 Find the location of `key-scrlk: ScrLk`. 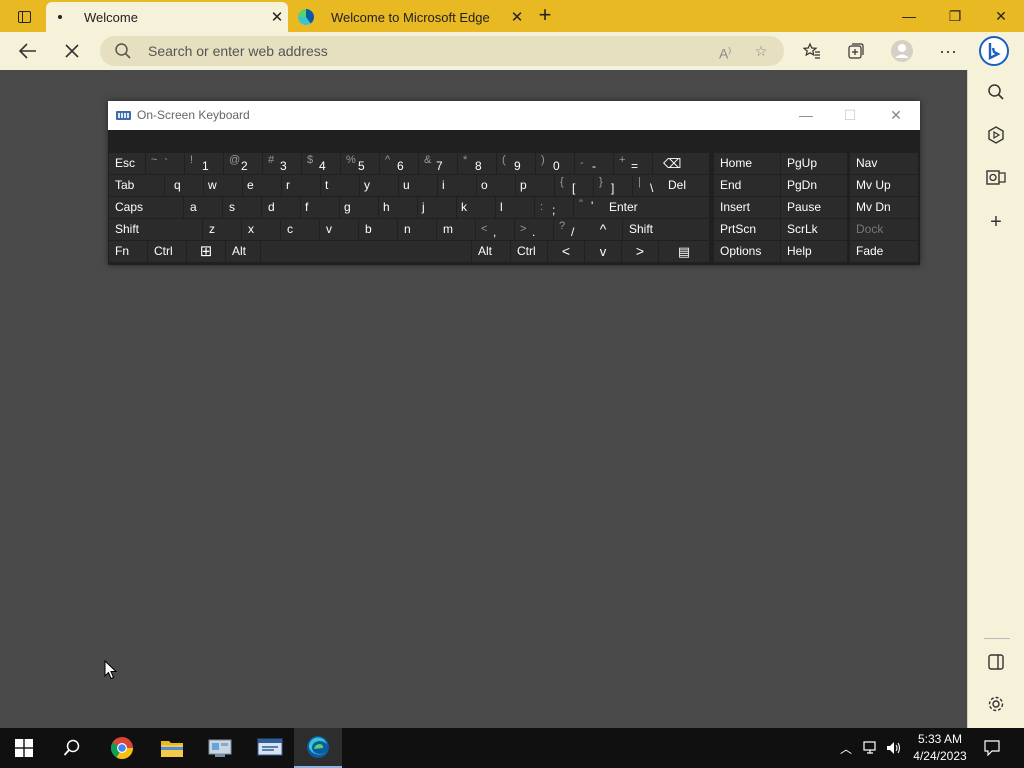

key-scrlk: ScrLk is located at coordinates (814, 229).